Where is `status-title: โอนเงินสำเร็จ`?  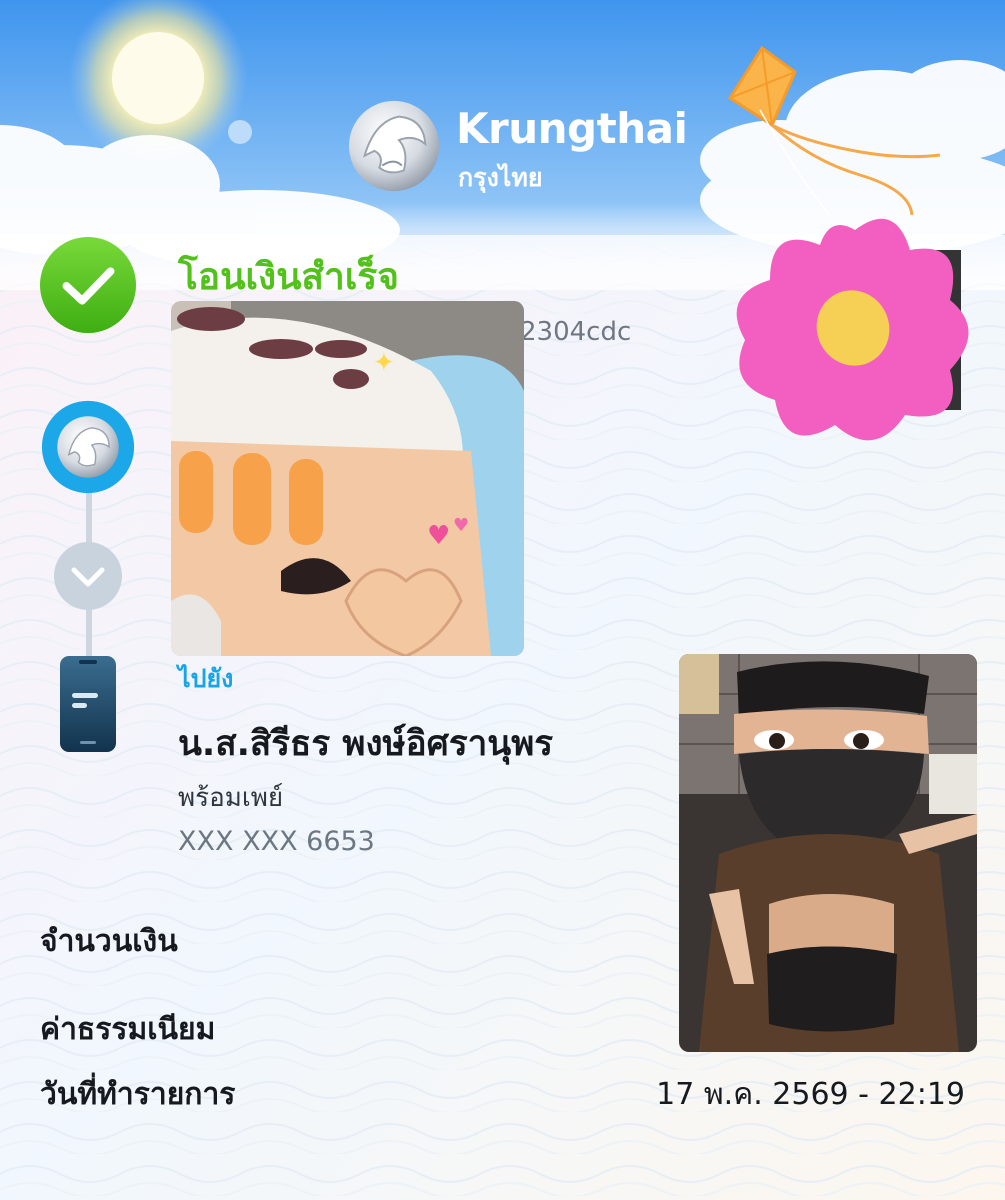 status-title: โอนเงินสำเร็จ is located at coordinates (288, 276).